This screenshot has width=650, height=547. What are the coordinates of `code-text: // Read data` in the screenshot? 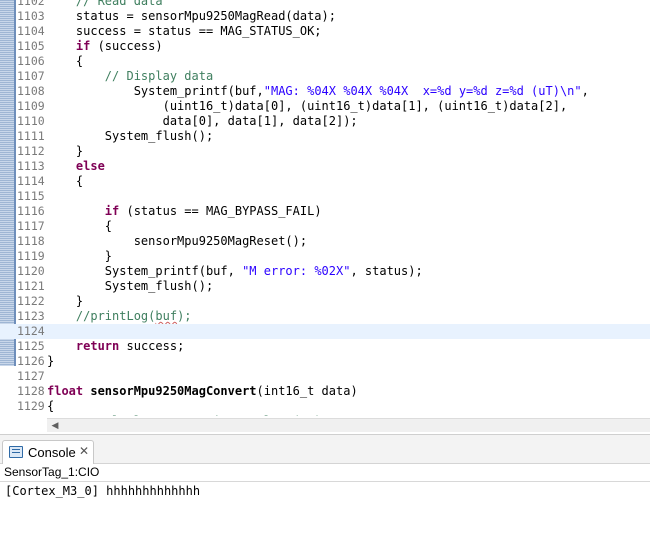 It's located at (105, 4).